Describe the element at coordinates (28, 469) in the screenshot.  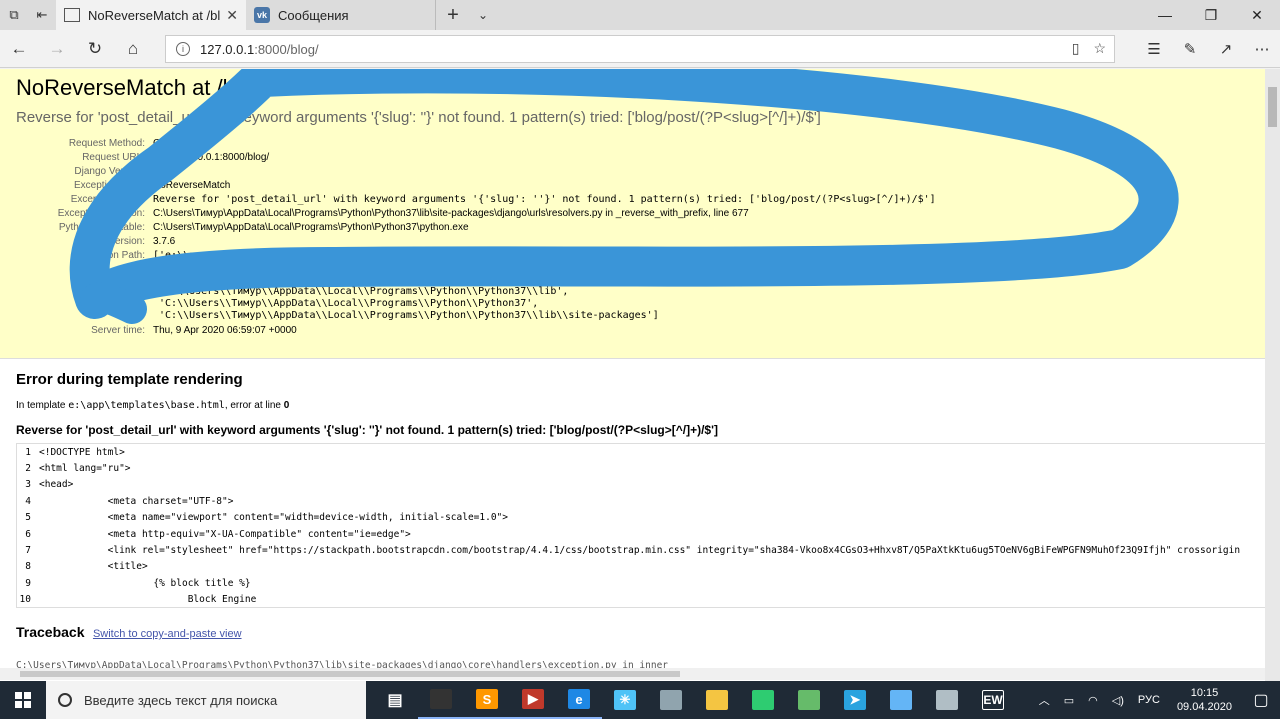
I see `line-number: 2` at that location.